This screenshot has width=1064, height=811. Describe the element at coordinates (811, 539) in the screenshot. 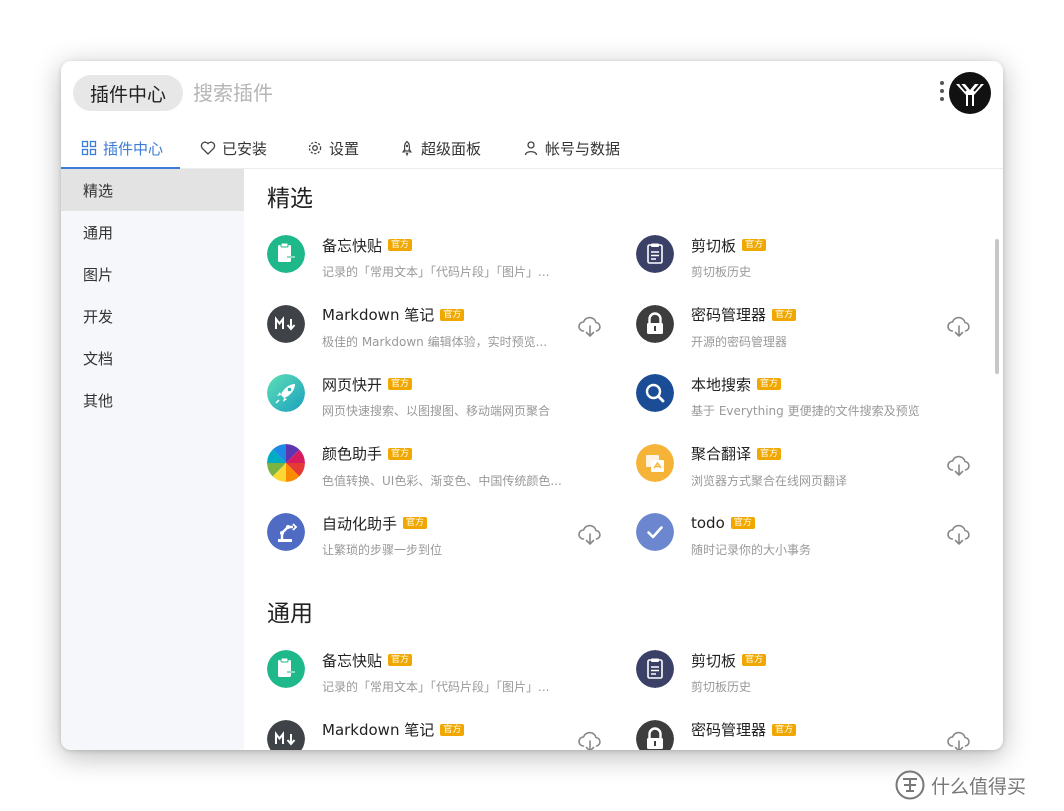

I see `plugin-item: todo 官方随时记录你的大小事务` at that location.